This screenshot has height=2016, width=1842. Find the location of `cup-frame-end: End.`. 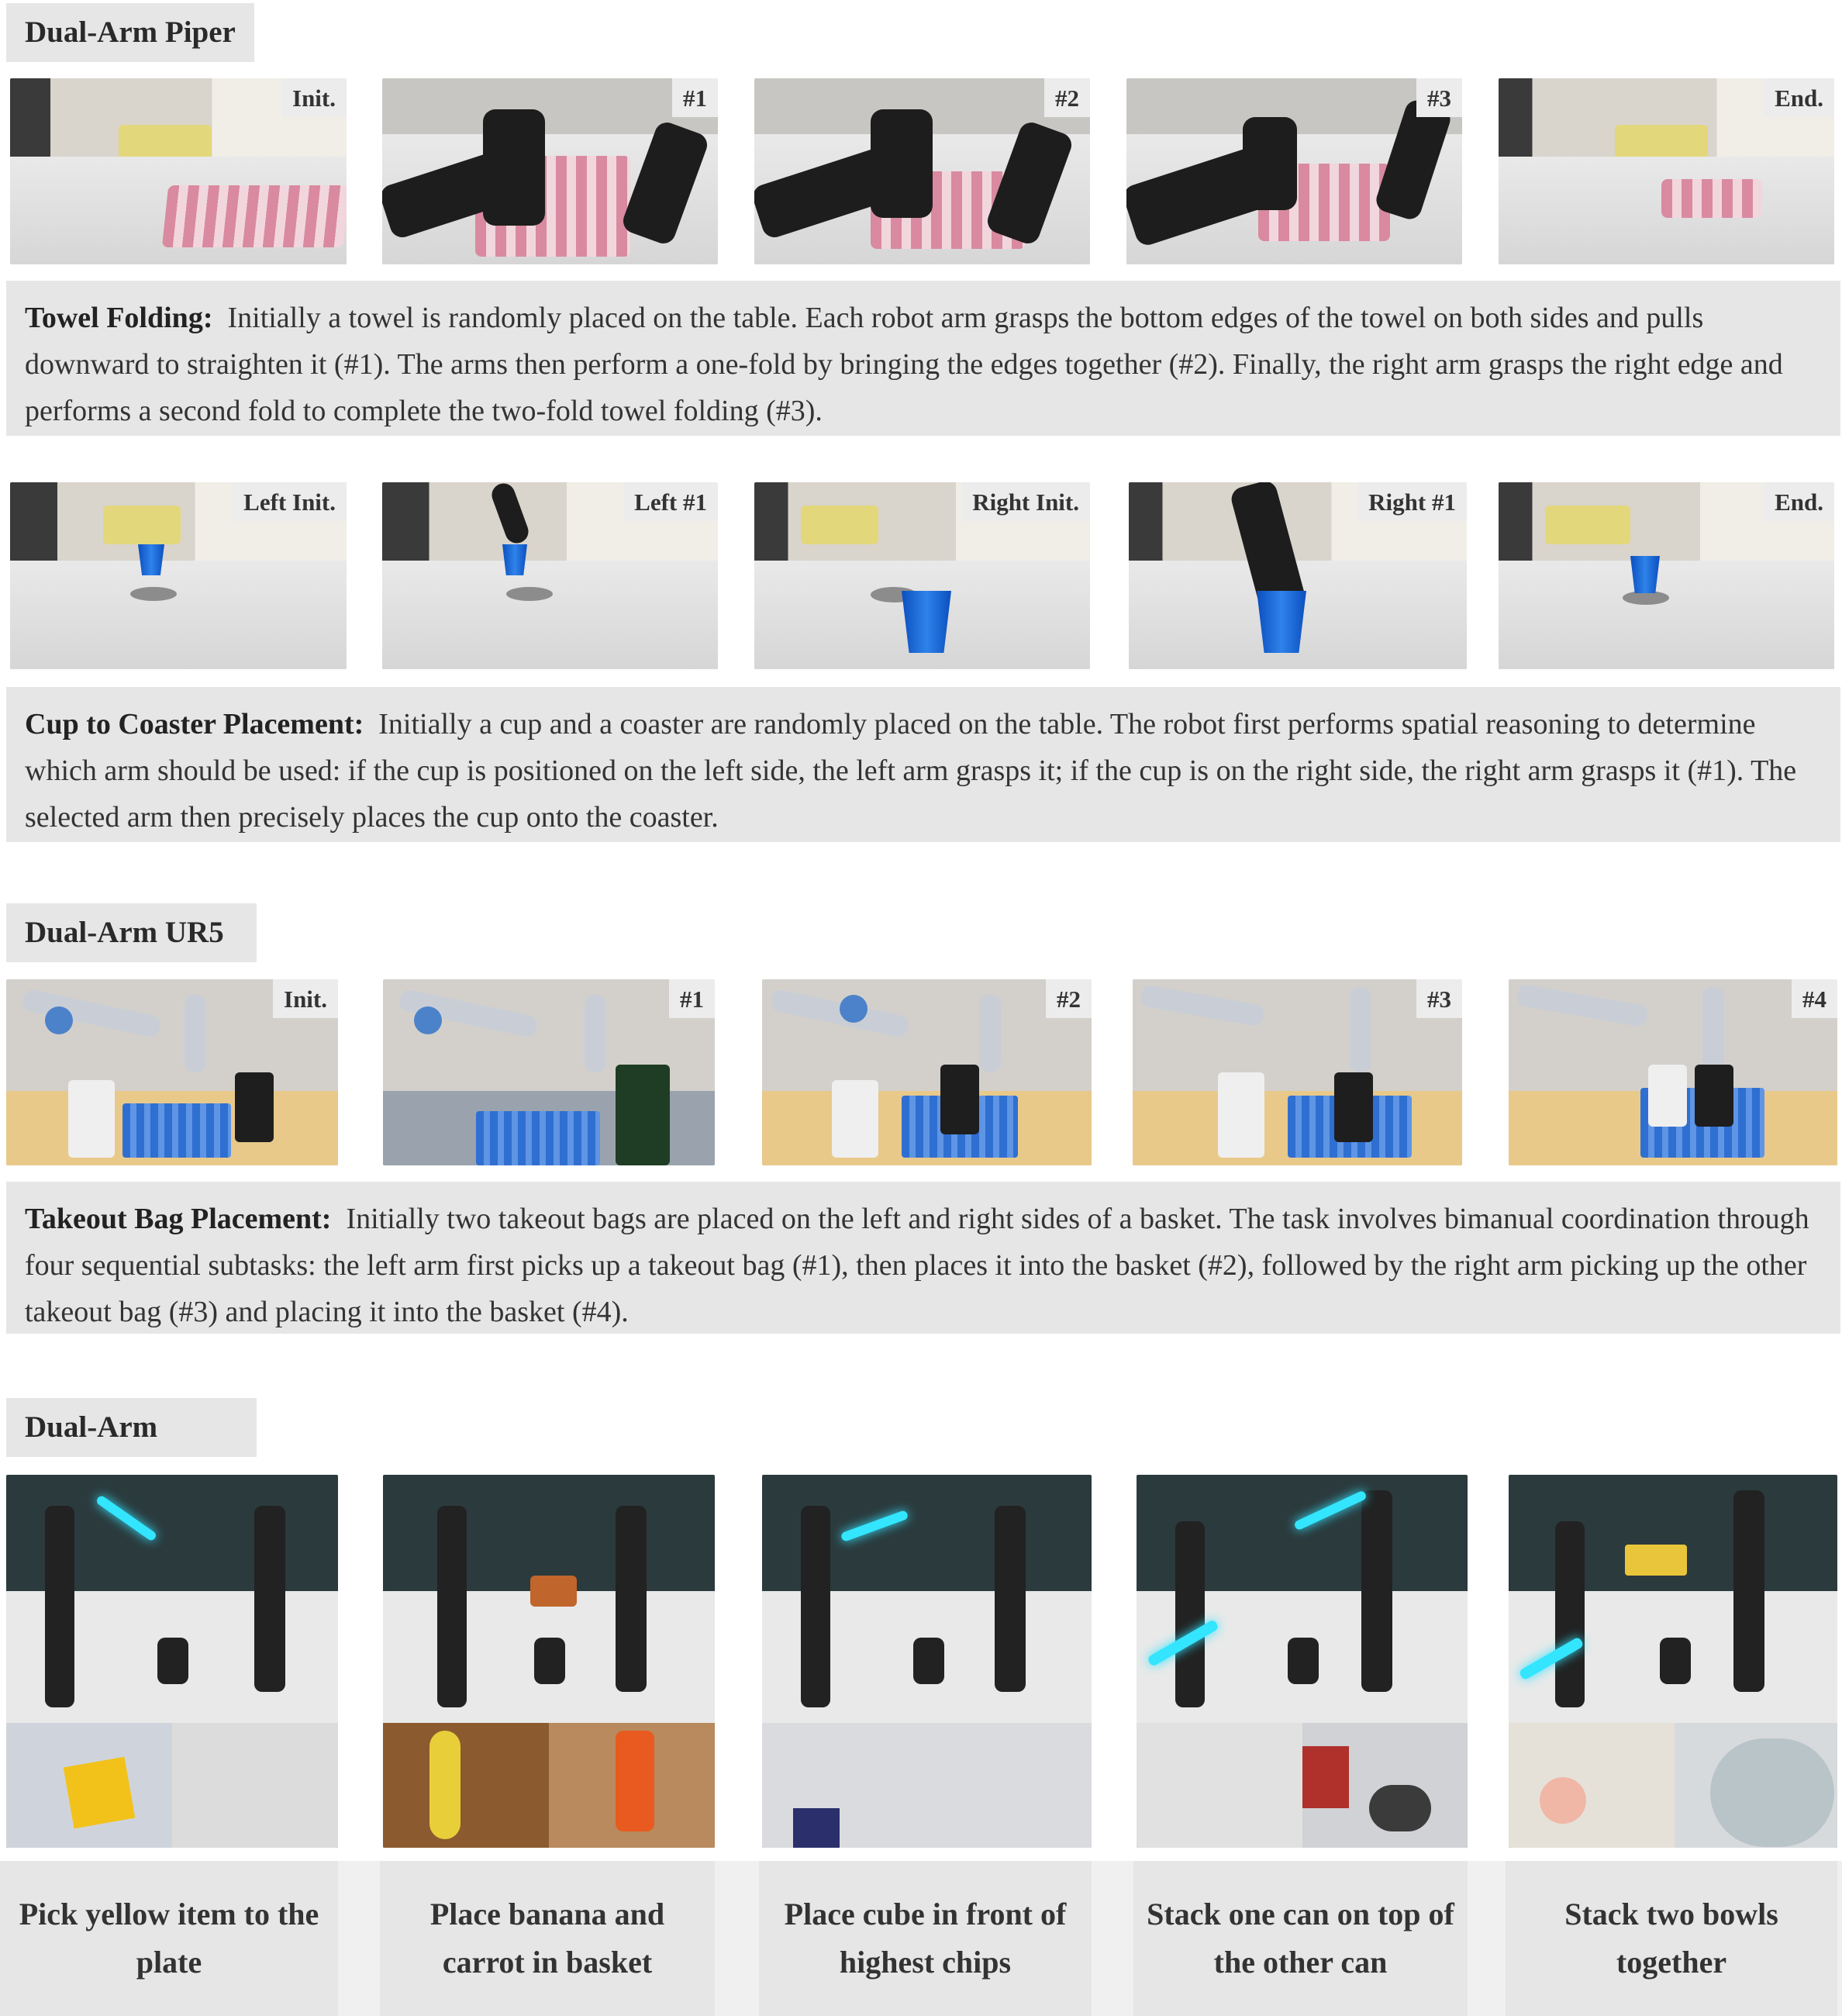

cup-frame-end: End. is located at coordinates (1666, 575).